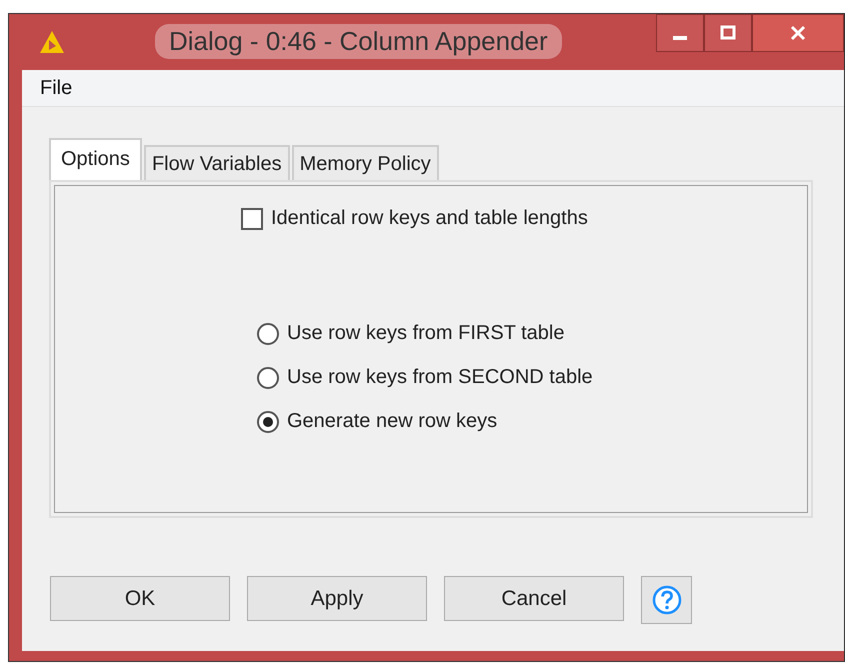  Describe the element at coordinates (392, 421) in the screenshot. I see `radio-label: Generate new row keys` at that location.